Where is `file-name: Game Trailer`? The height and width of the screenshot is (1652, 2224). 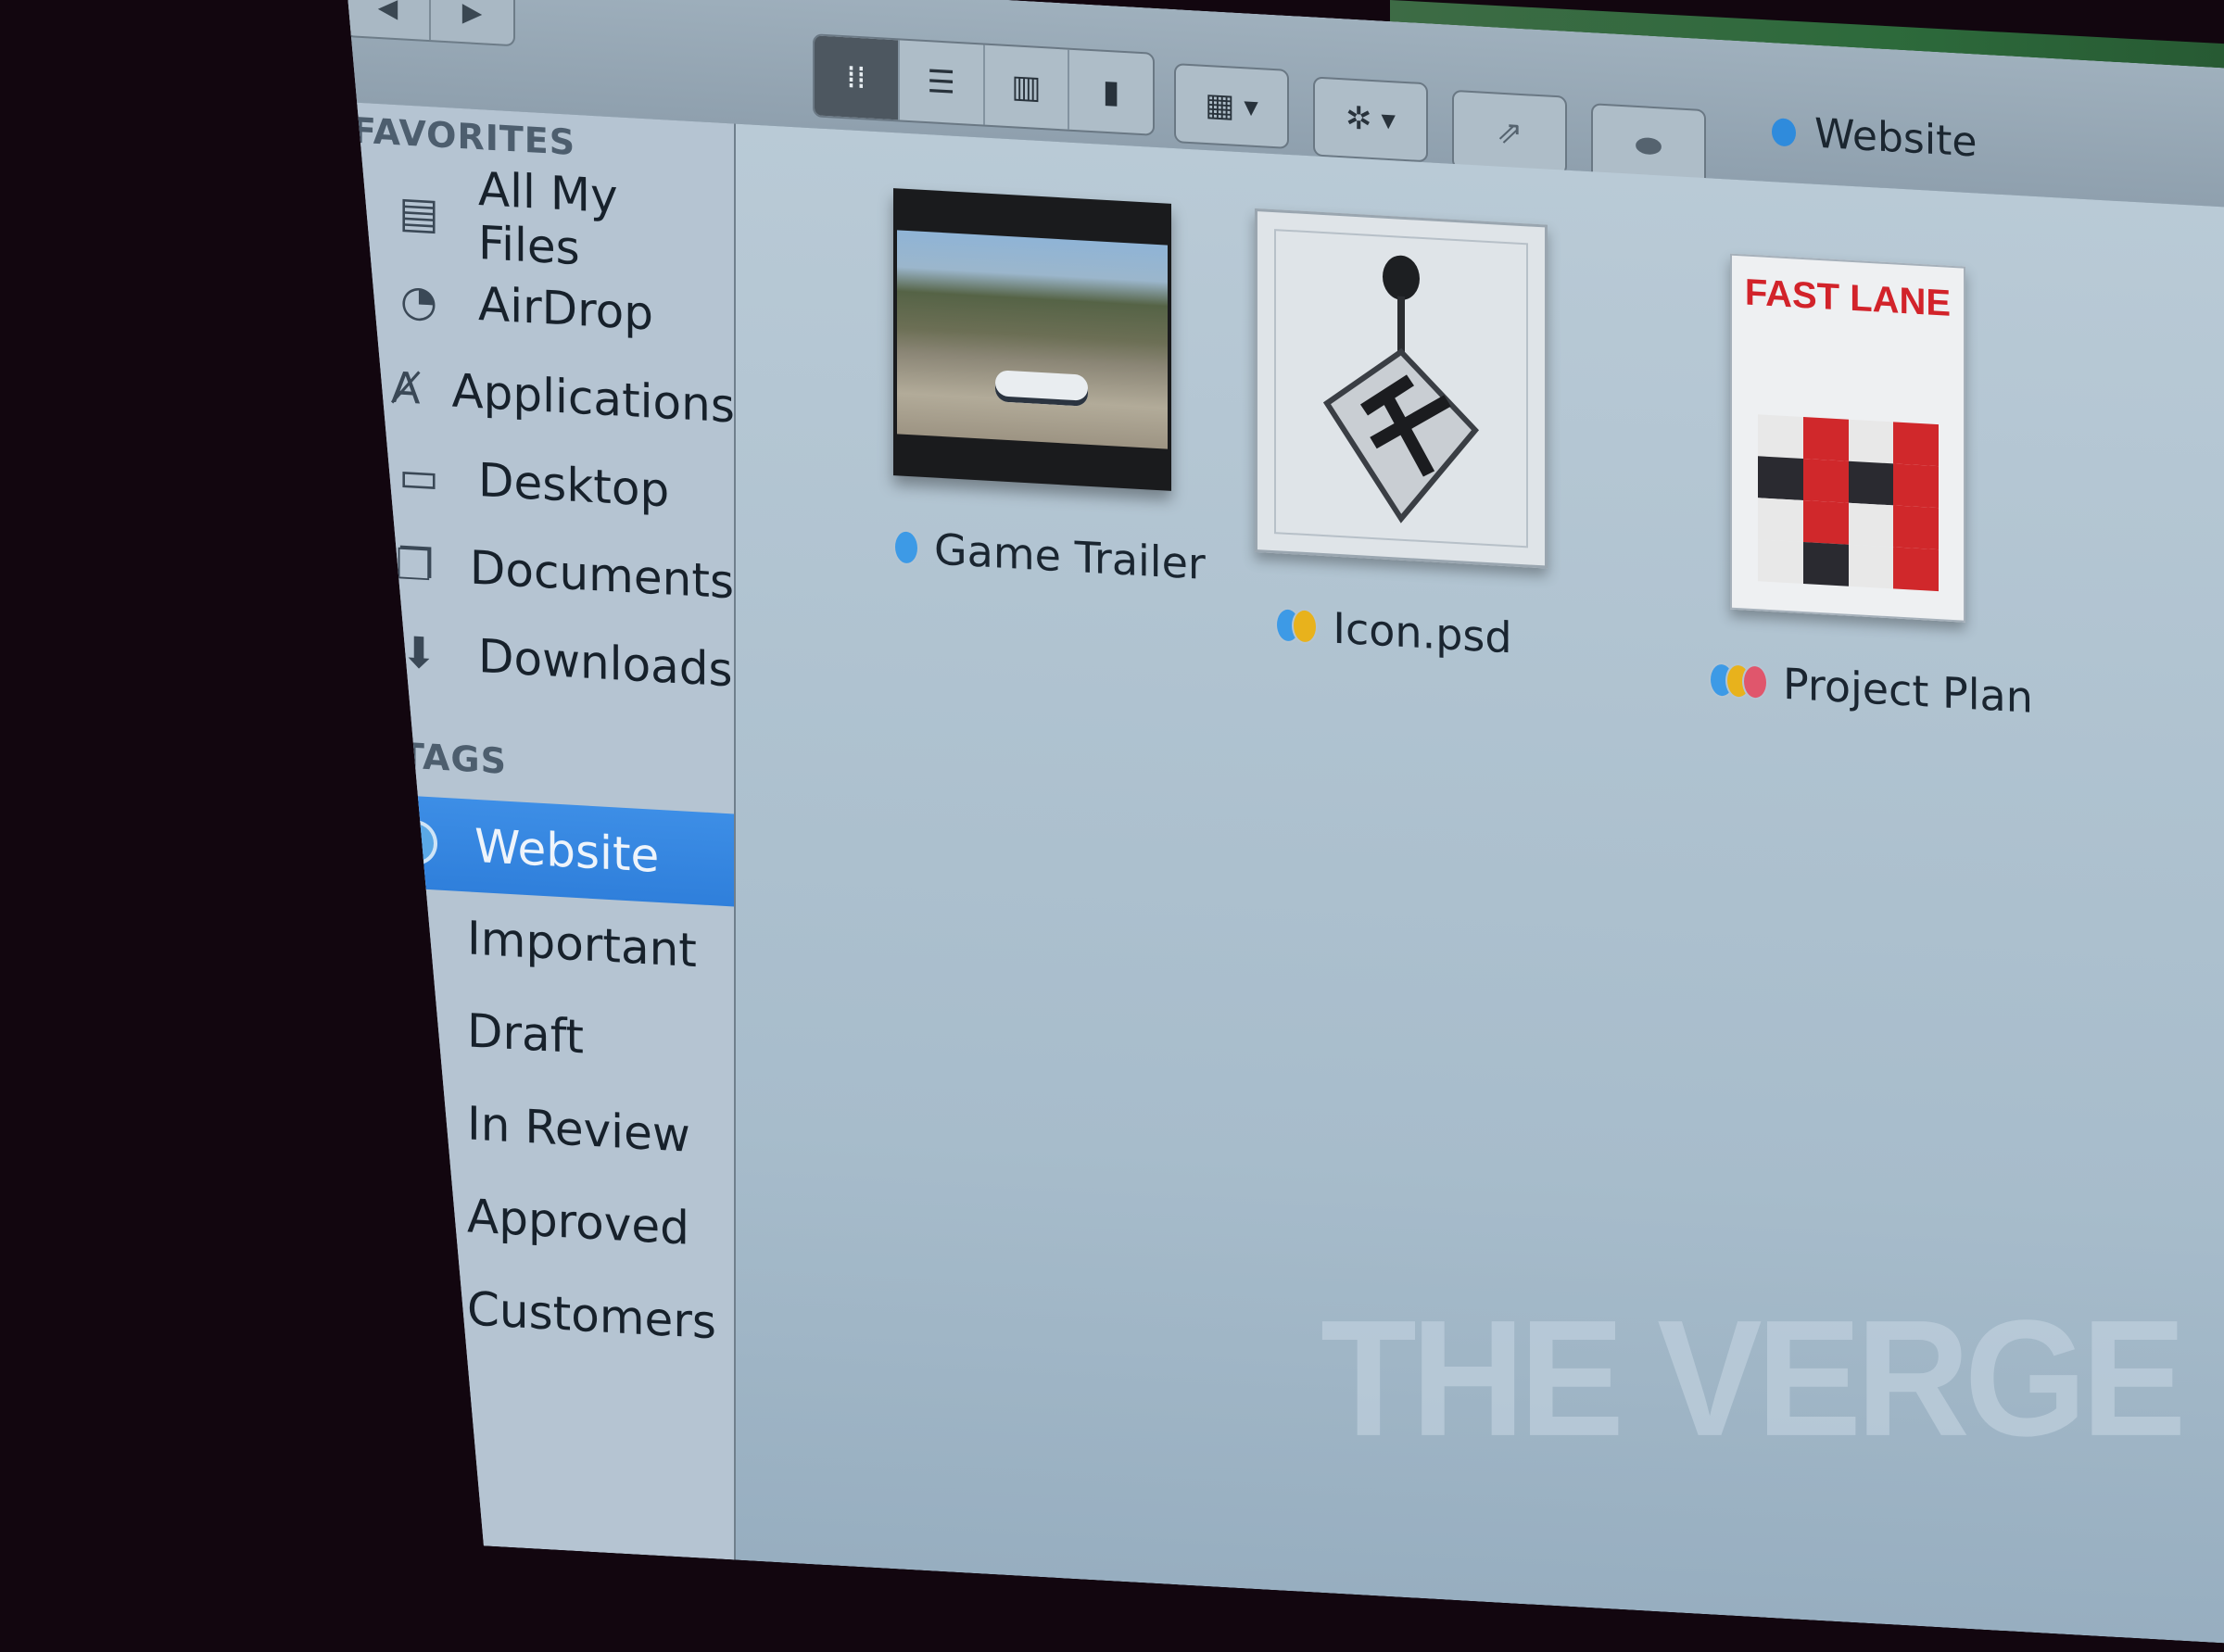
file-name: Game Trailer is located at coordinates (1070, 556).